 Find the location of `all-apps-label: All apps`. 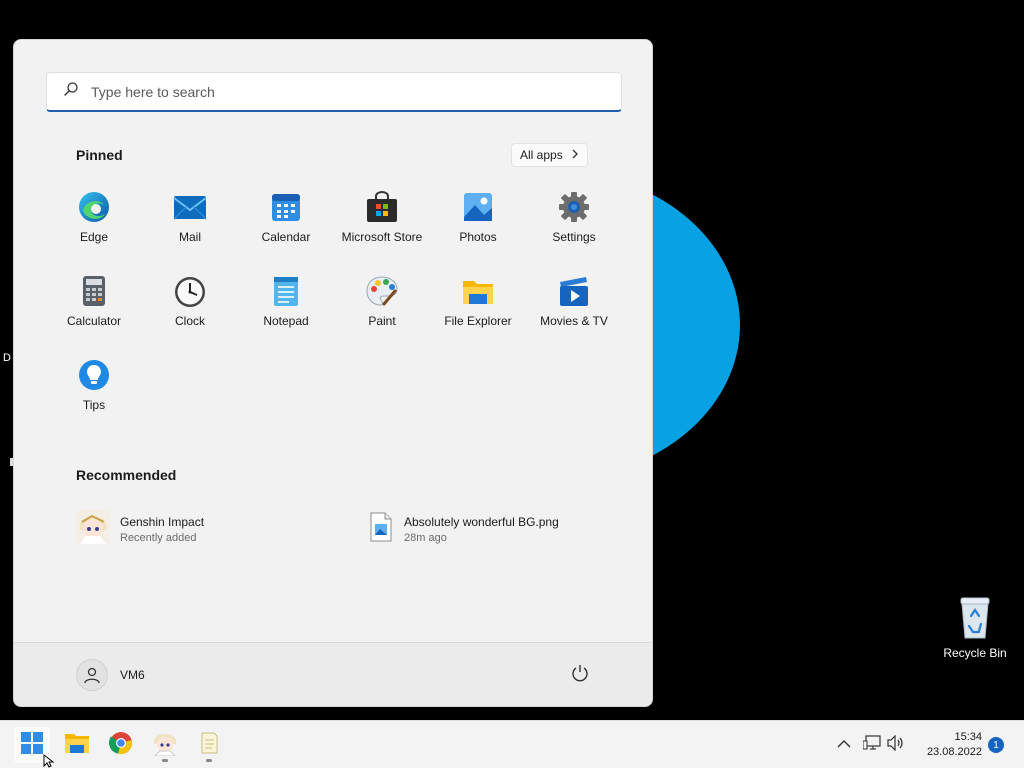

all-apps-label: All apps is located at coordinates (541, 155).